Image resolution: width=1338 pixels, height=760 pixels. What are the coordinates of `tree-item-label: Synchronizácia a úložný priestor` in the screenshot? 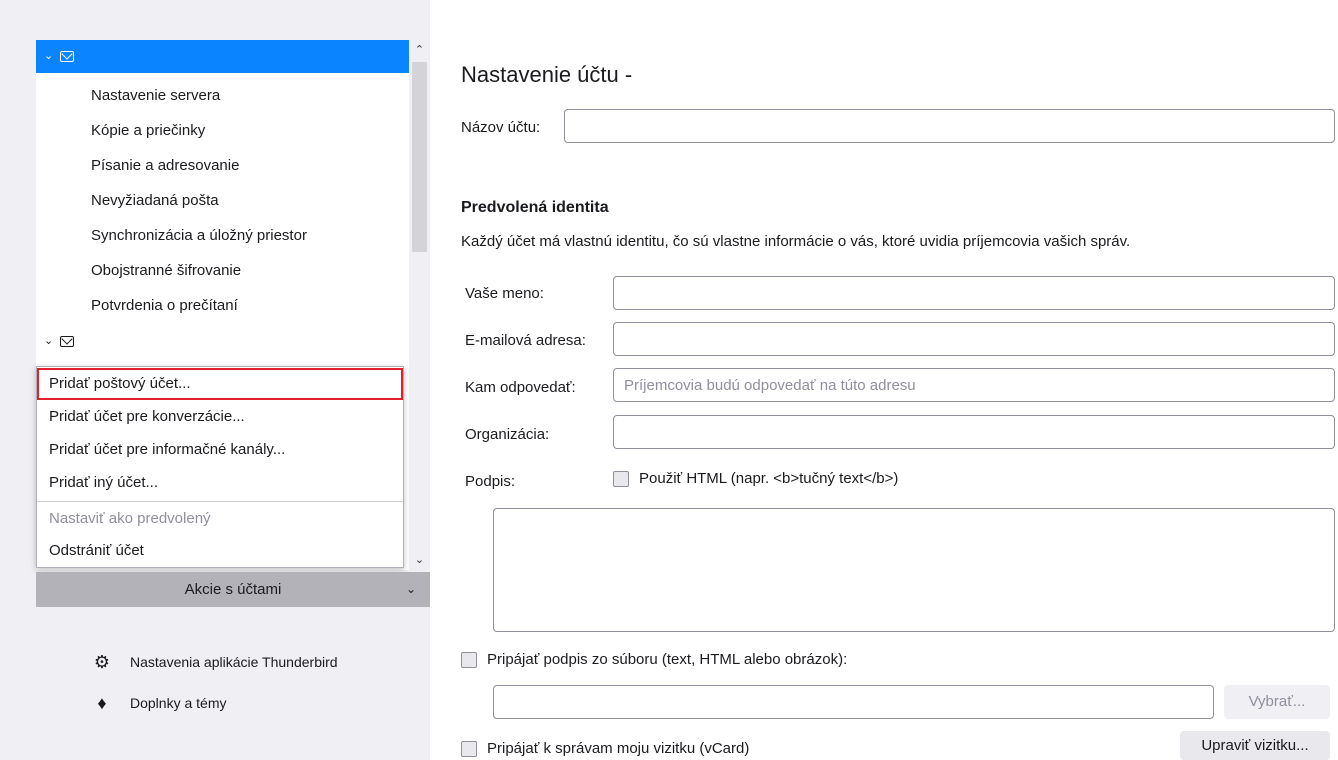 It's located at (199, 235).